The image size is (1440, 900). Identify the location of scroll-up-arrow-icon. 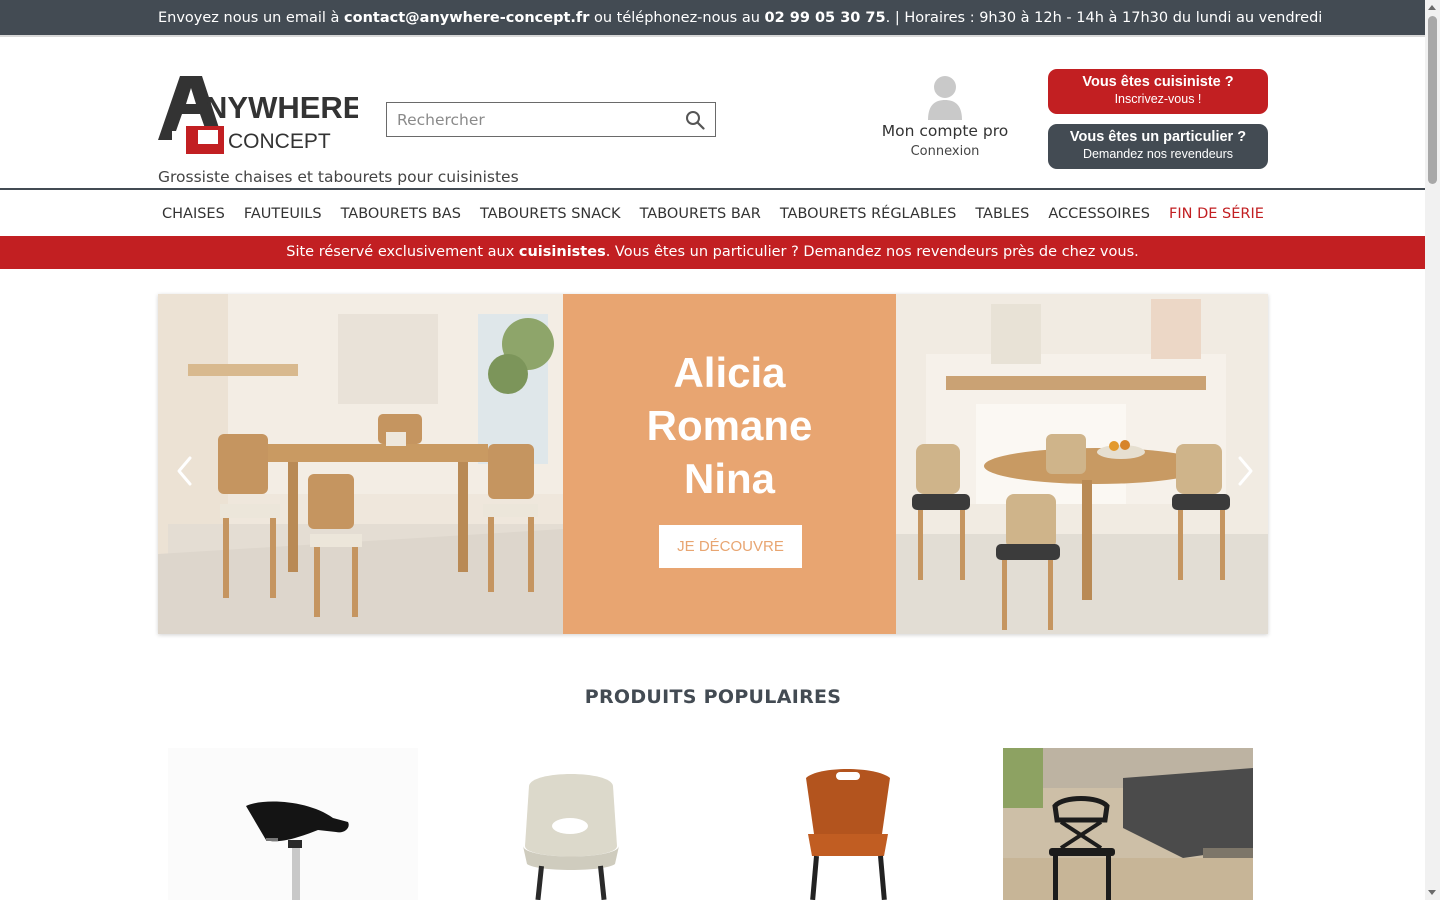
(1432, 7).